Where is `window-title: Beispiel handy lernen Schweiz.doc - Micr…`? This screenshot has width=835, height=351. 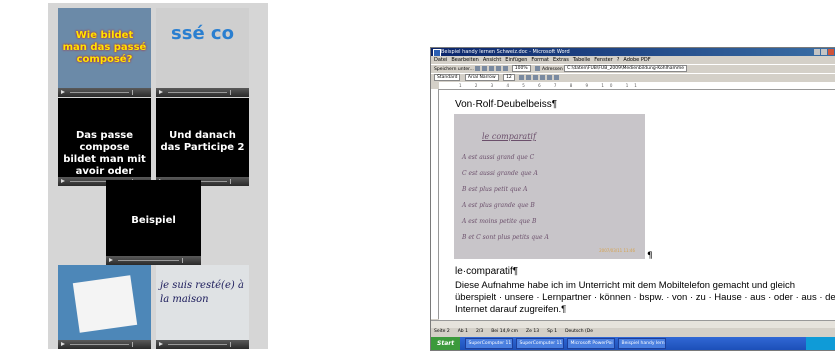 window-title: Beispiel handy lernen Schweiz.doc - Micr… is located at coordinates (505, 52).